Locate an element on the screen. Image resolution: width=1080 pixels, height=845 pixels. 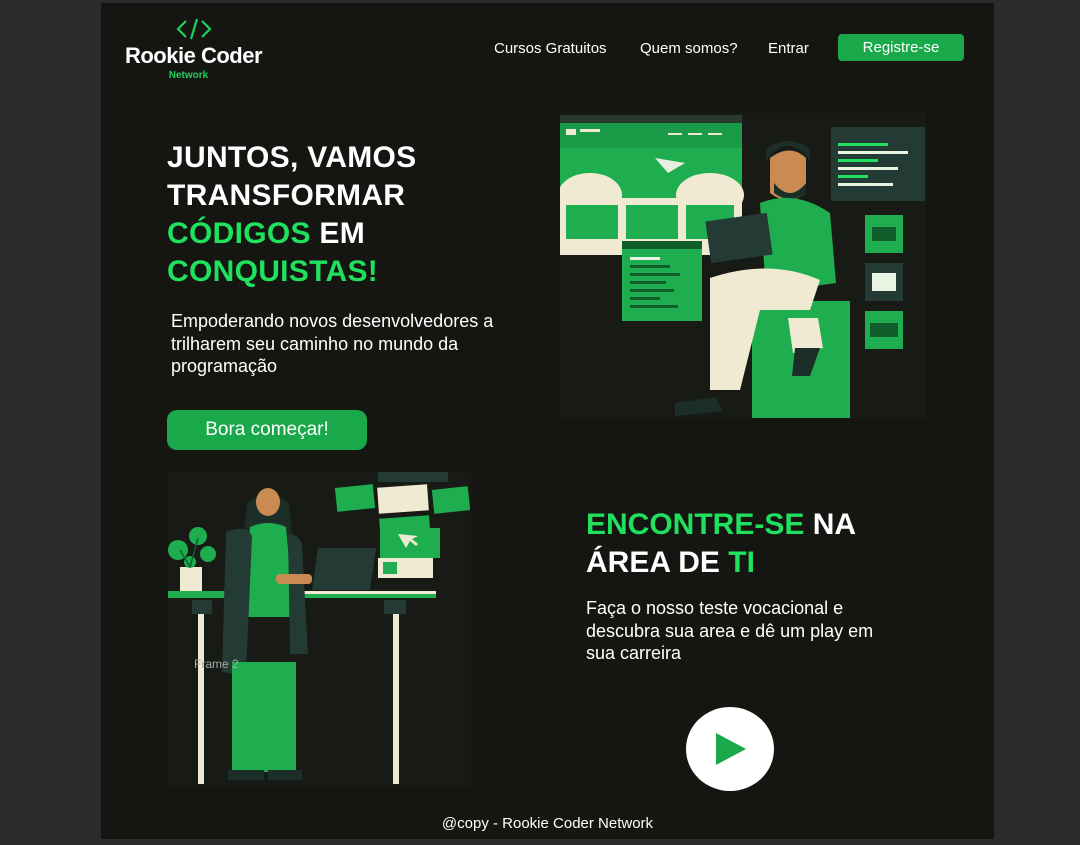
vocational-title-line1: ENCONTRE-SE NA is located at coordinates (736, 525).